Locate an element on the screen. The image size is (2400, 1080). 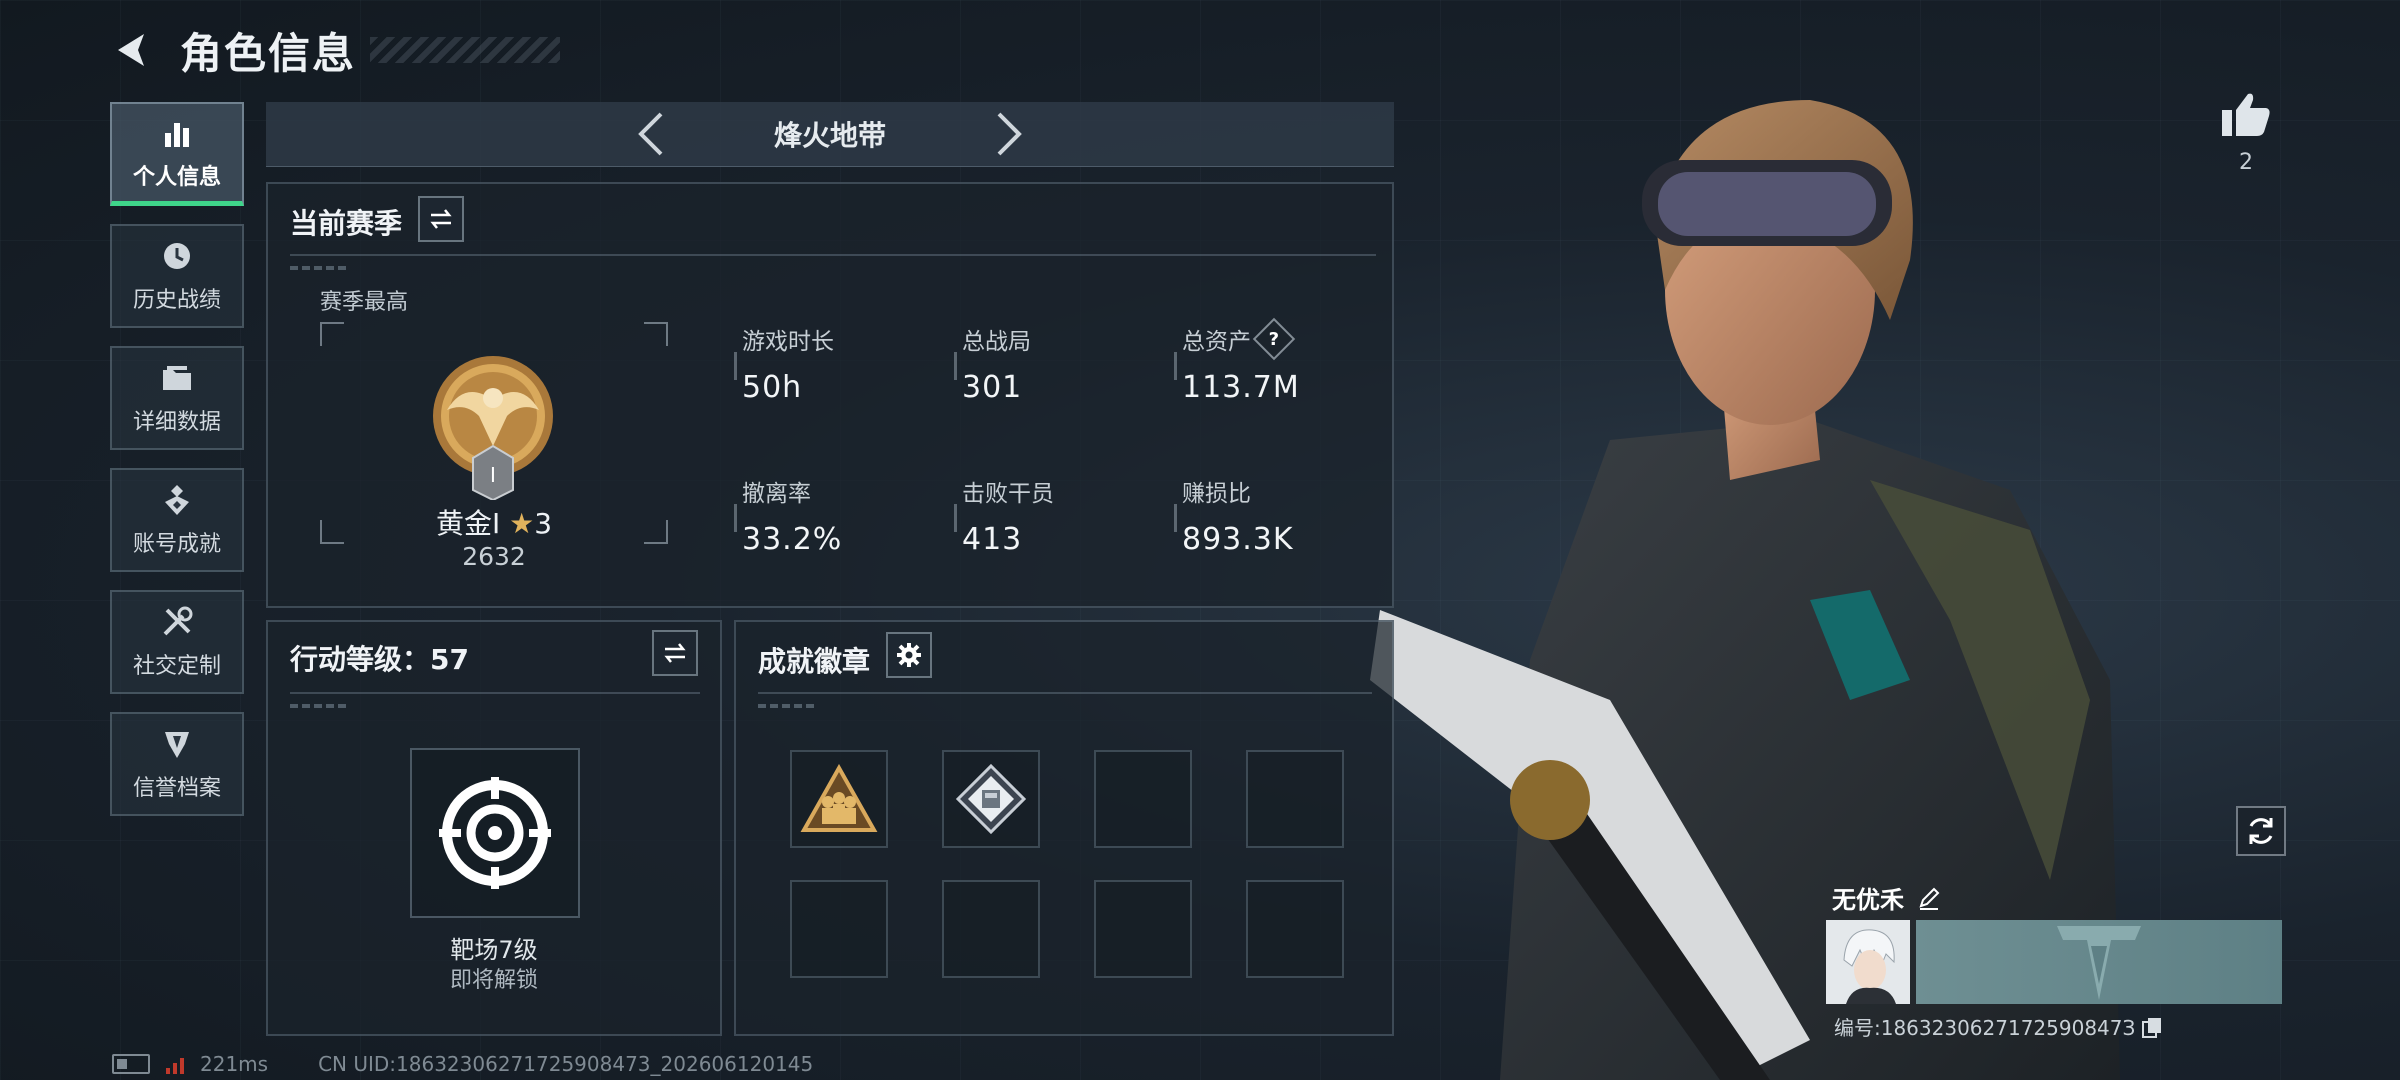
badges-settings-button is located at coordinates (909, 655).